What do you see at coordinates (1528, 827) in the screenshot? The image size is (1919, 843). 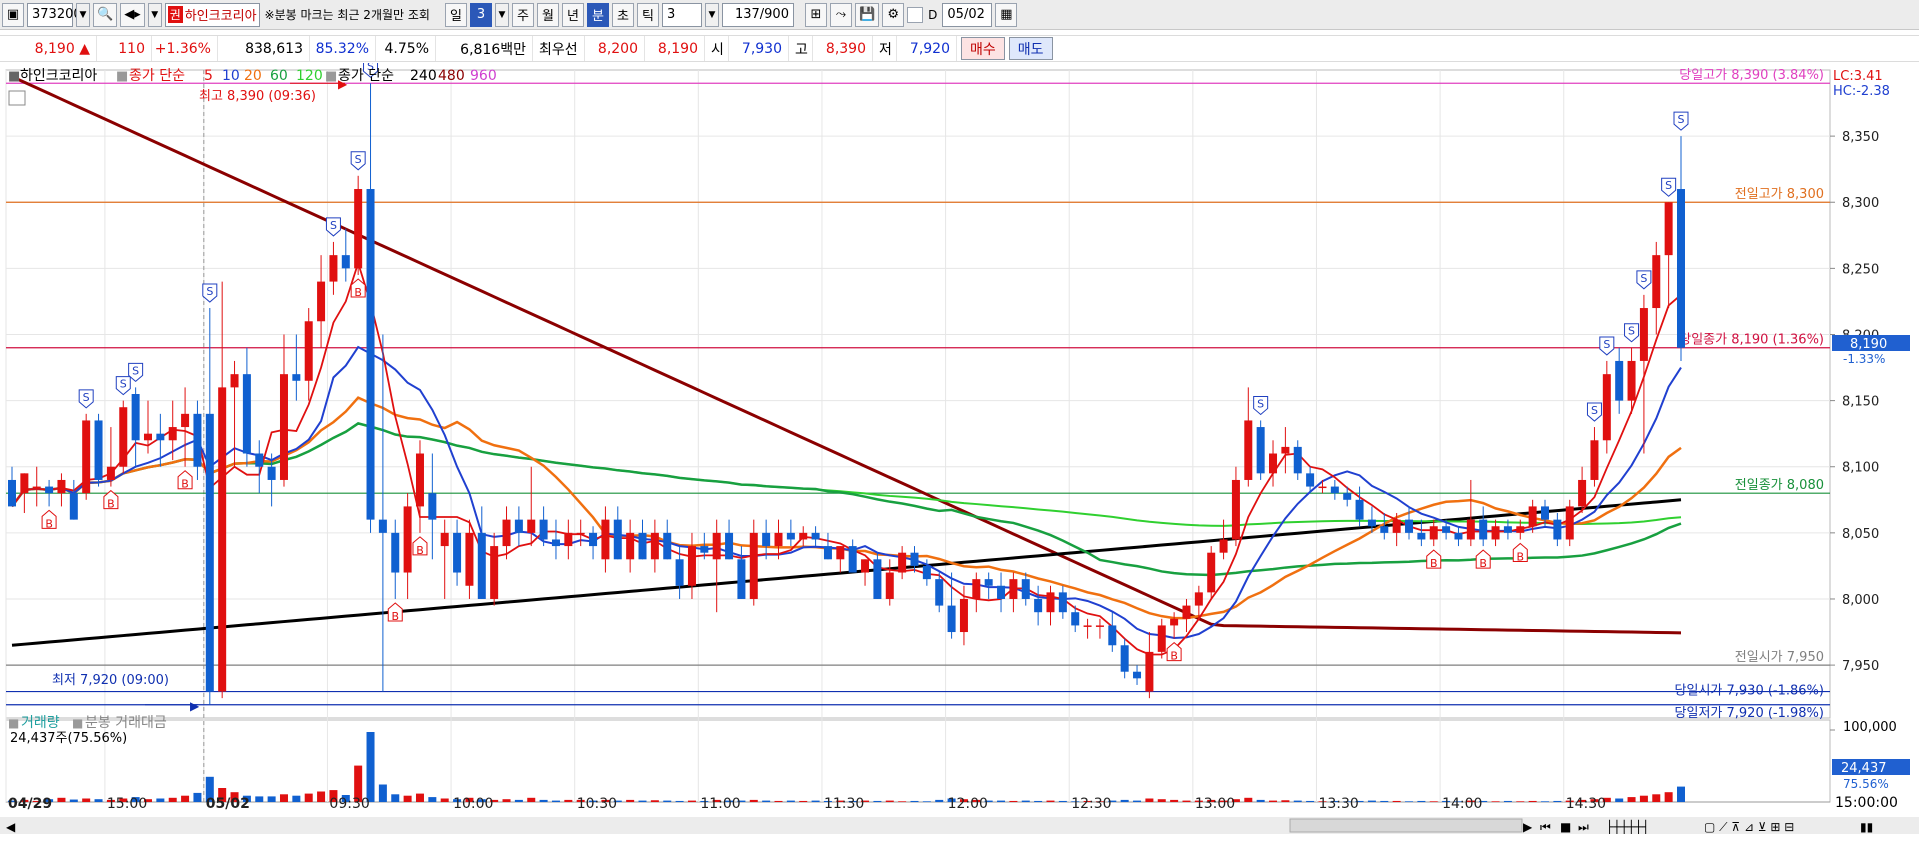 I see `scroll-right-icon: ▶` at bounding box center [1528, 827].